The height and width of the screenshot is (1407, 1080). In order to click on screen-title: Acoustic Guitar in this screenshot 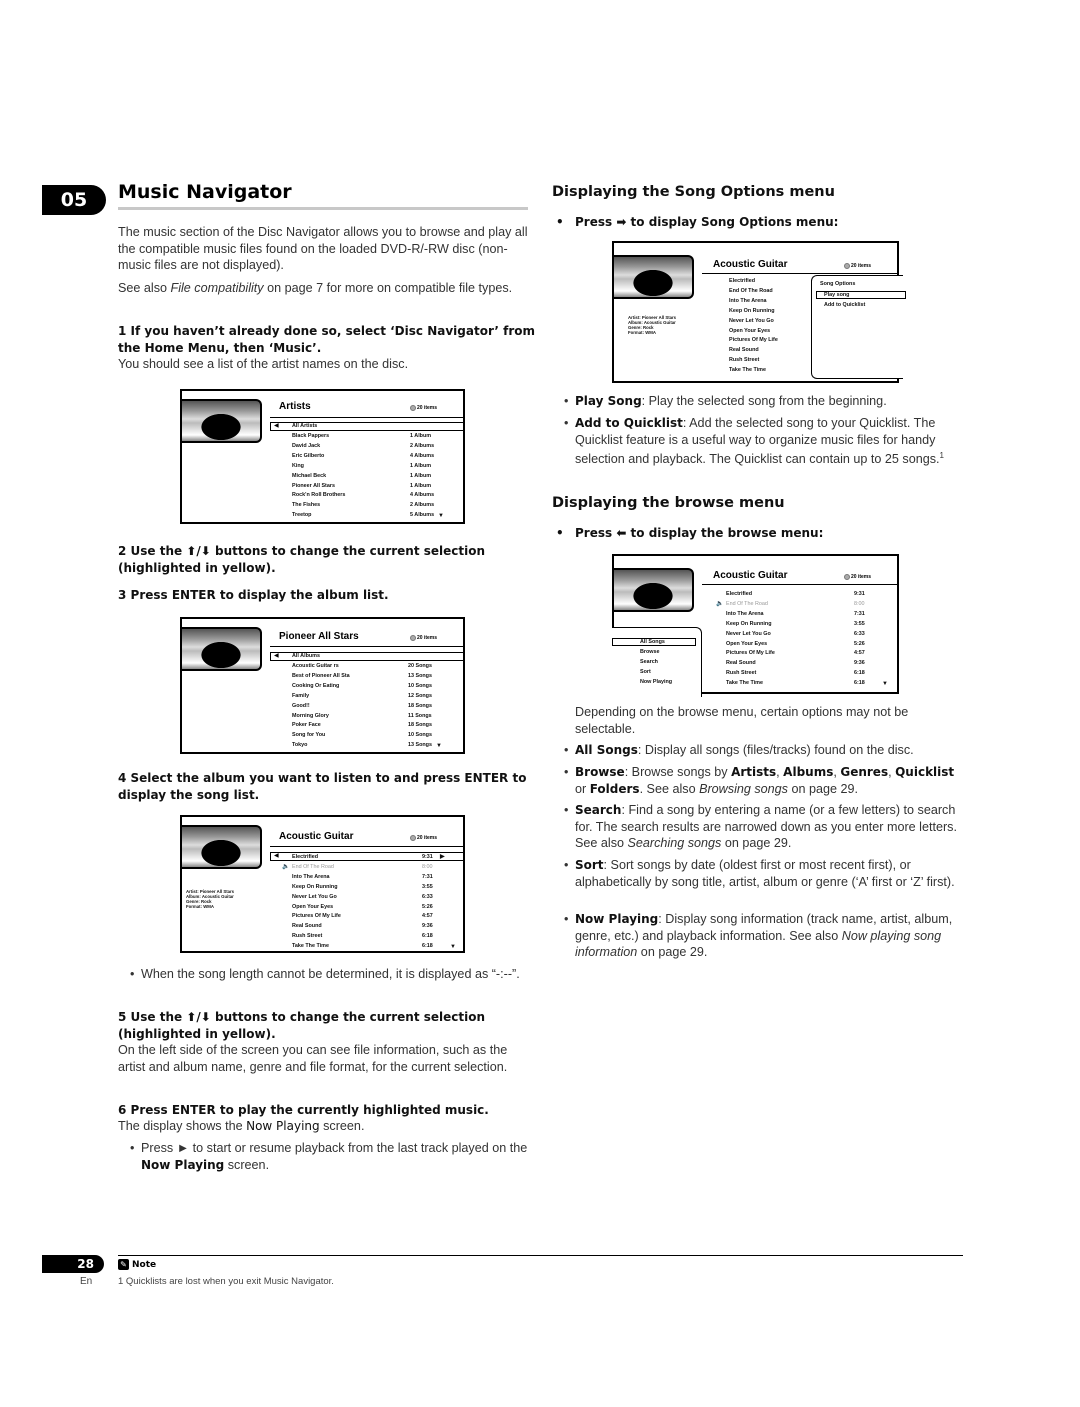, I will do `click(750, 264)`.